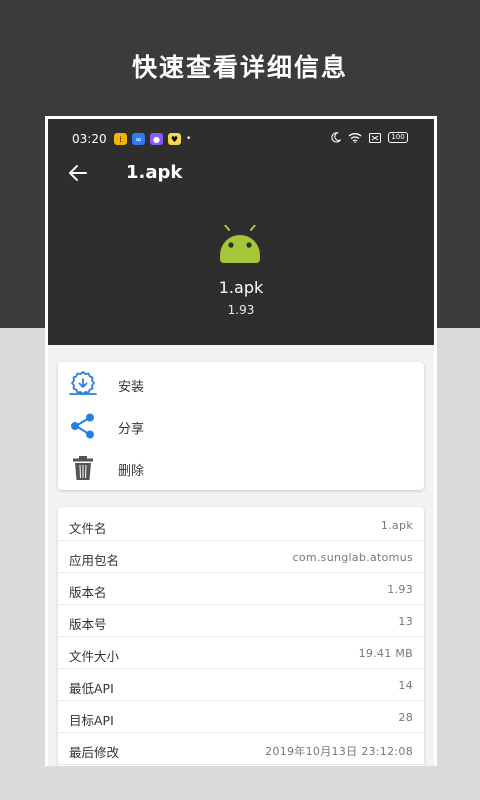  I want to click on app-blue-icon: ∞, so click(138, 139).